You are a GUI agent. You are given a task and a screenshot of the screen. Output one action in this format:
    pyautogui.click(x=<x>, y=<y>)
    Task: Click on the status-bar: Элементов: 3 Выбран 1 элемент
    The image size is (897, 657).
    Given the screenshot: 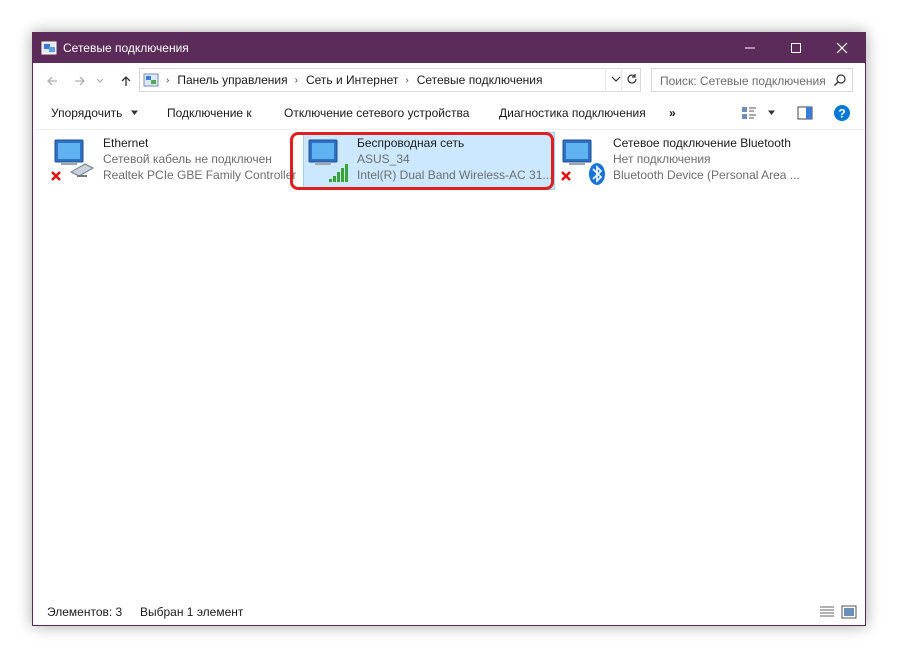 What is the action you would take?
    pyautogui.click(x=449, y=612)
    